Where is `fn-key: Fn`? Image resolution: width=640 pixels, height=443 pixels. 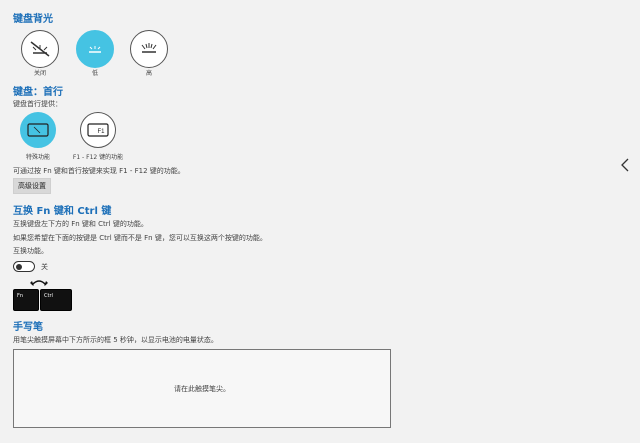
fn-key: Fn is located at coordinates (26, 300).